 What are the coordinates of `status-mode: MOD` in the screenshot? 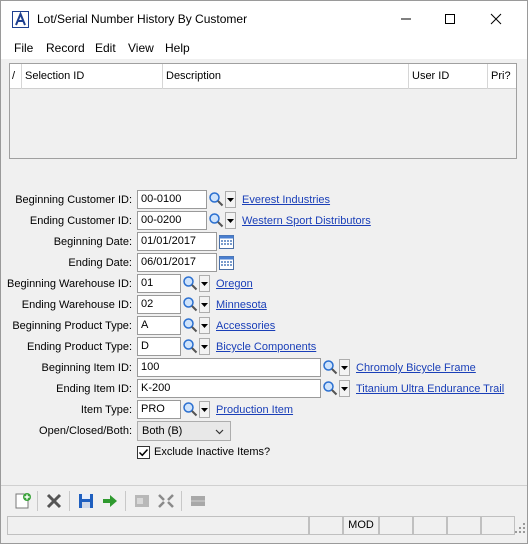 It's located at (361, 525).